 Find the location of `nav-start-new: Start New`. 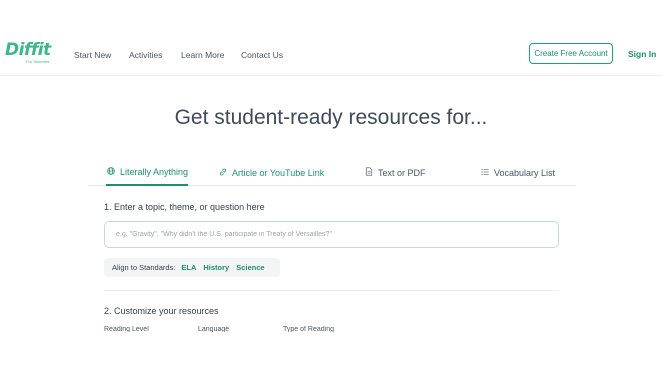

nav-start-new: Start New is located at coordinates (92, 55).